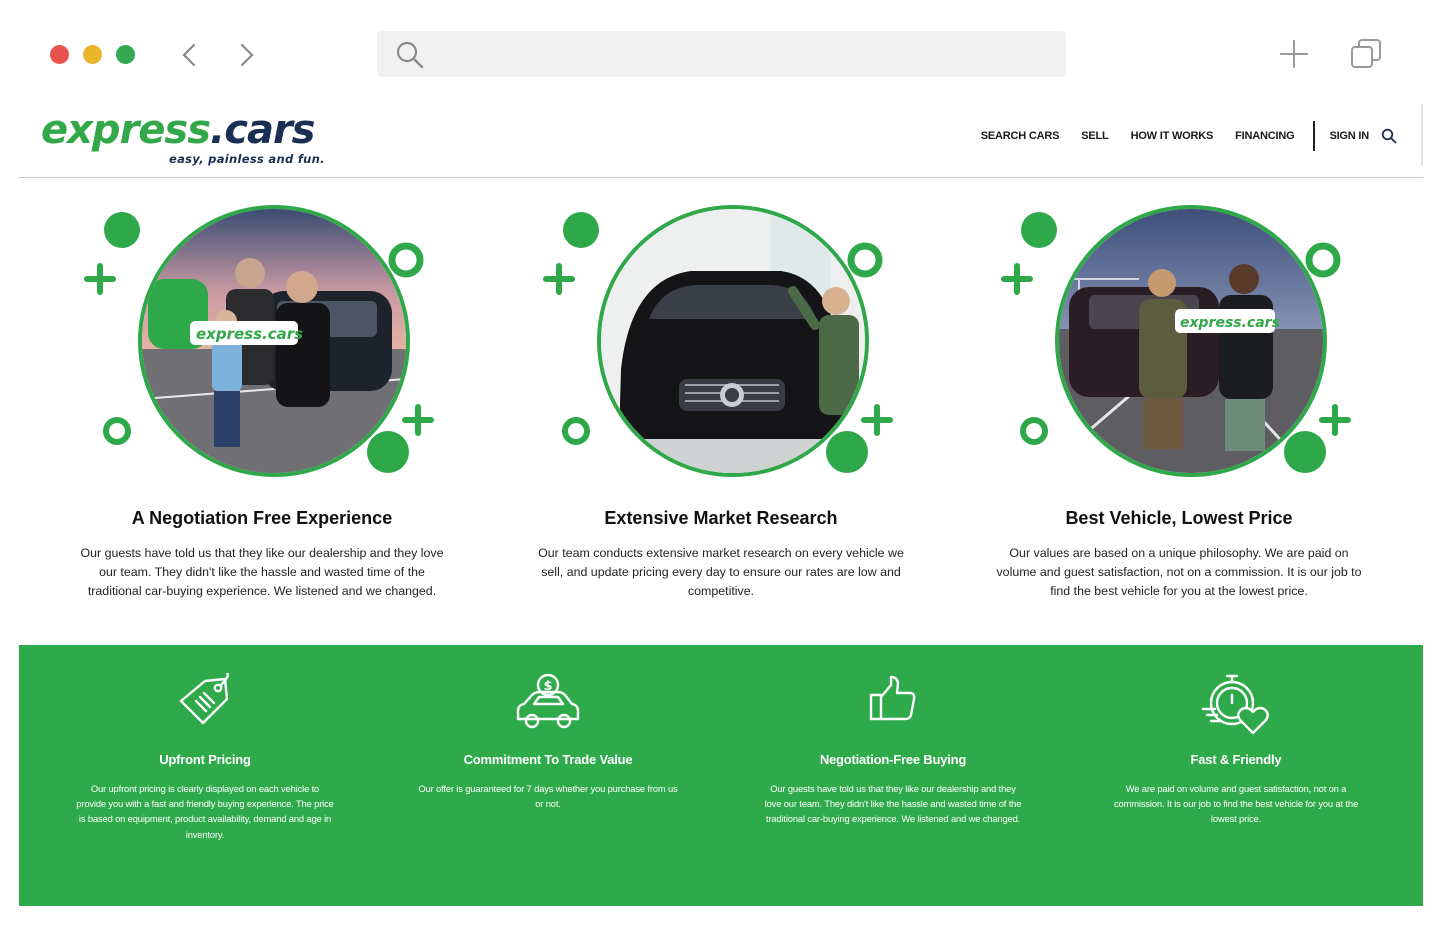 The image size is (1440, 950). Describe the element at coordinates (893, 759) in the screenshot. I see `benefit-title: Negotiation-Free Buying` at that location.